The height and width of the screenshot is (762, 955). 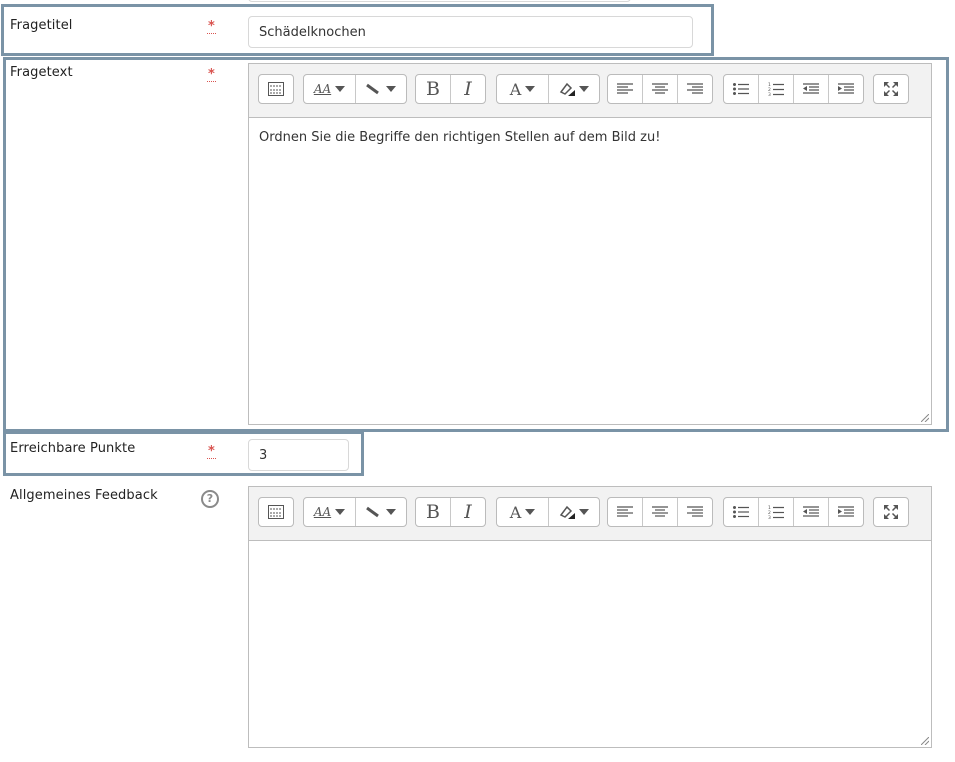 What do you see at coordinates (439, 1) in the screenshot?
I see `previous-field-edge` at bounding box center [439, 1].